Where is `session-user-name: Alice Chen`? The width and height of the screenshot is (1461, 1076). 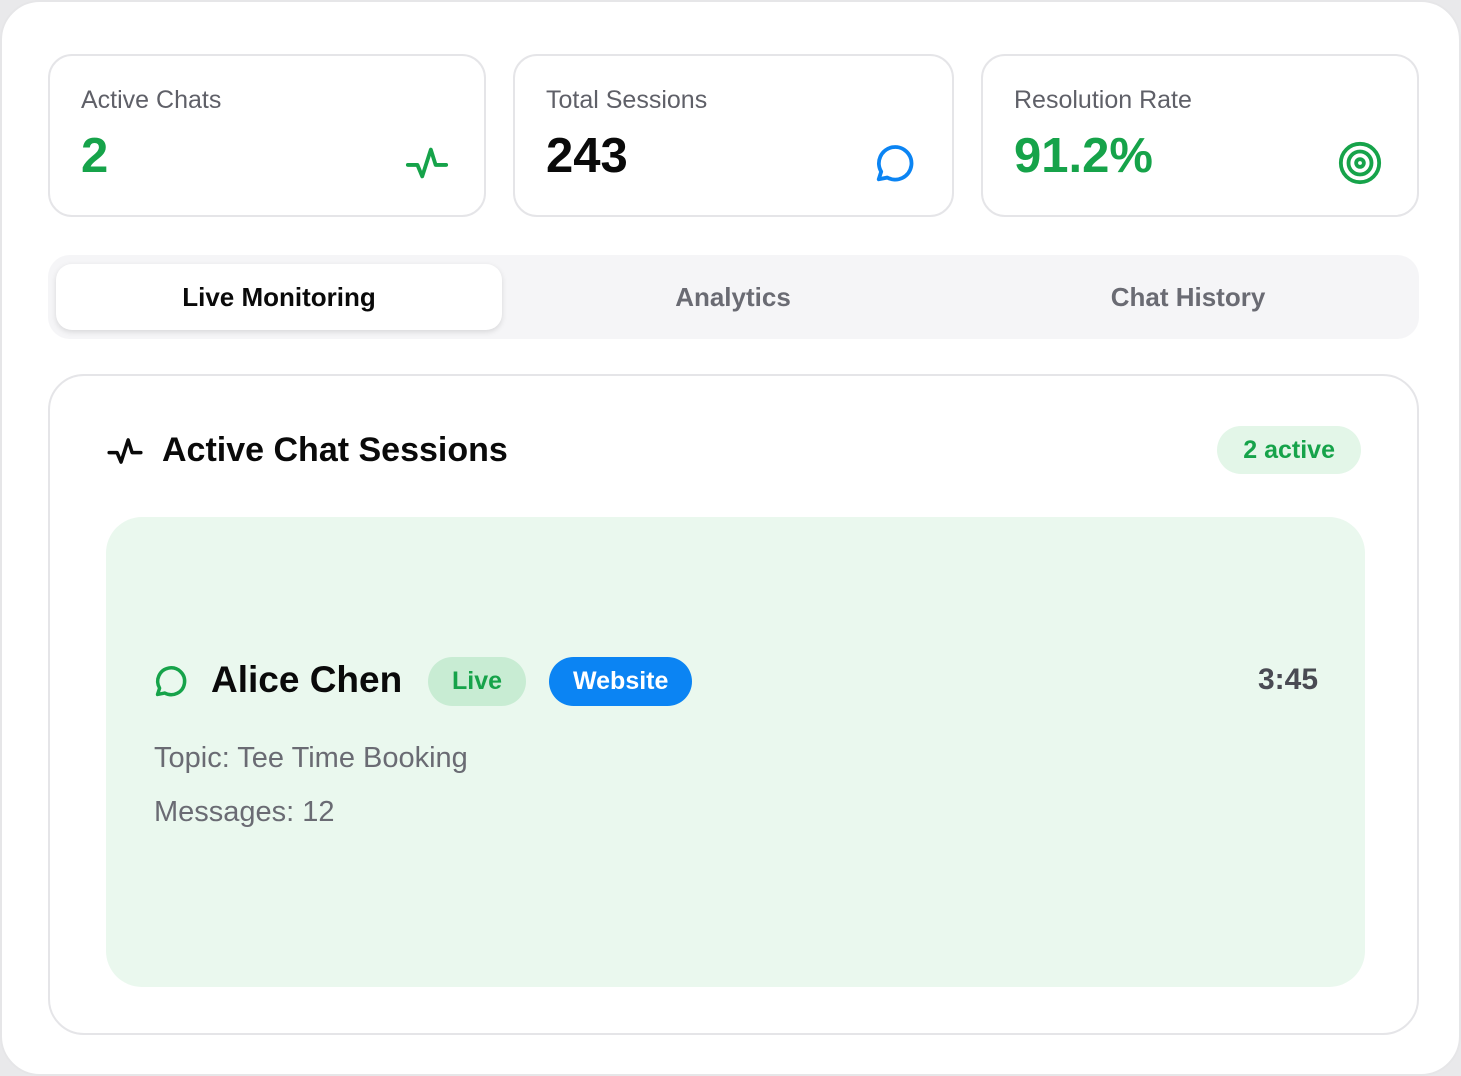 session-user-name: Alice Chen is located at coordinates (307, 679).